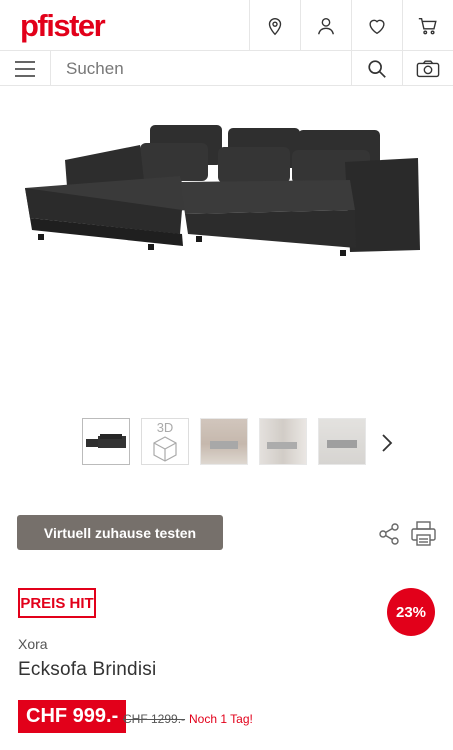 The width and height of the screenshot is (453, 750). Describe the element at coordinates (387, 443) in the screenshot. I see `chevron-right-icon` at that location.